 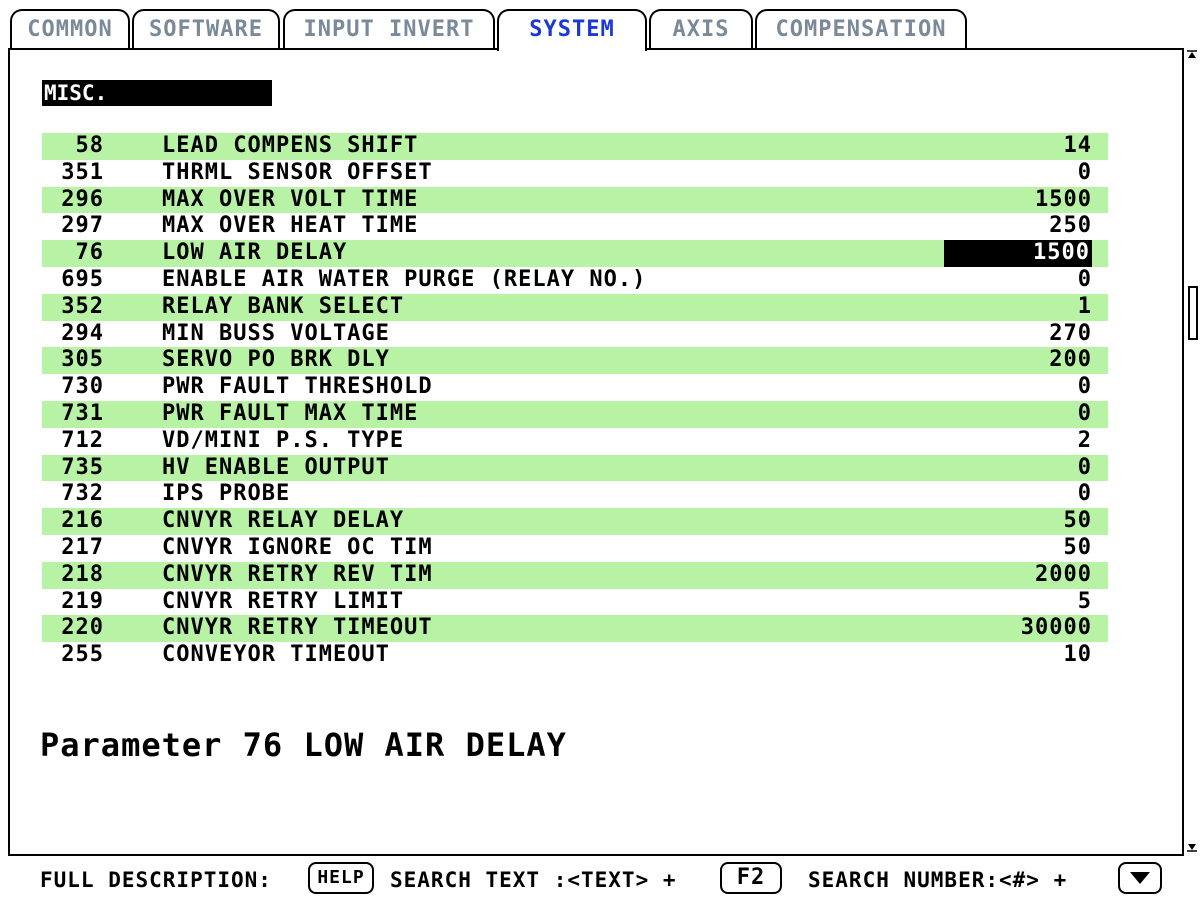 I want to click on parameter-value: 5, so click(x=1085, y=602).